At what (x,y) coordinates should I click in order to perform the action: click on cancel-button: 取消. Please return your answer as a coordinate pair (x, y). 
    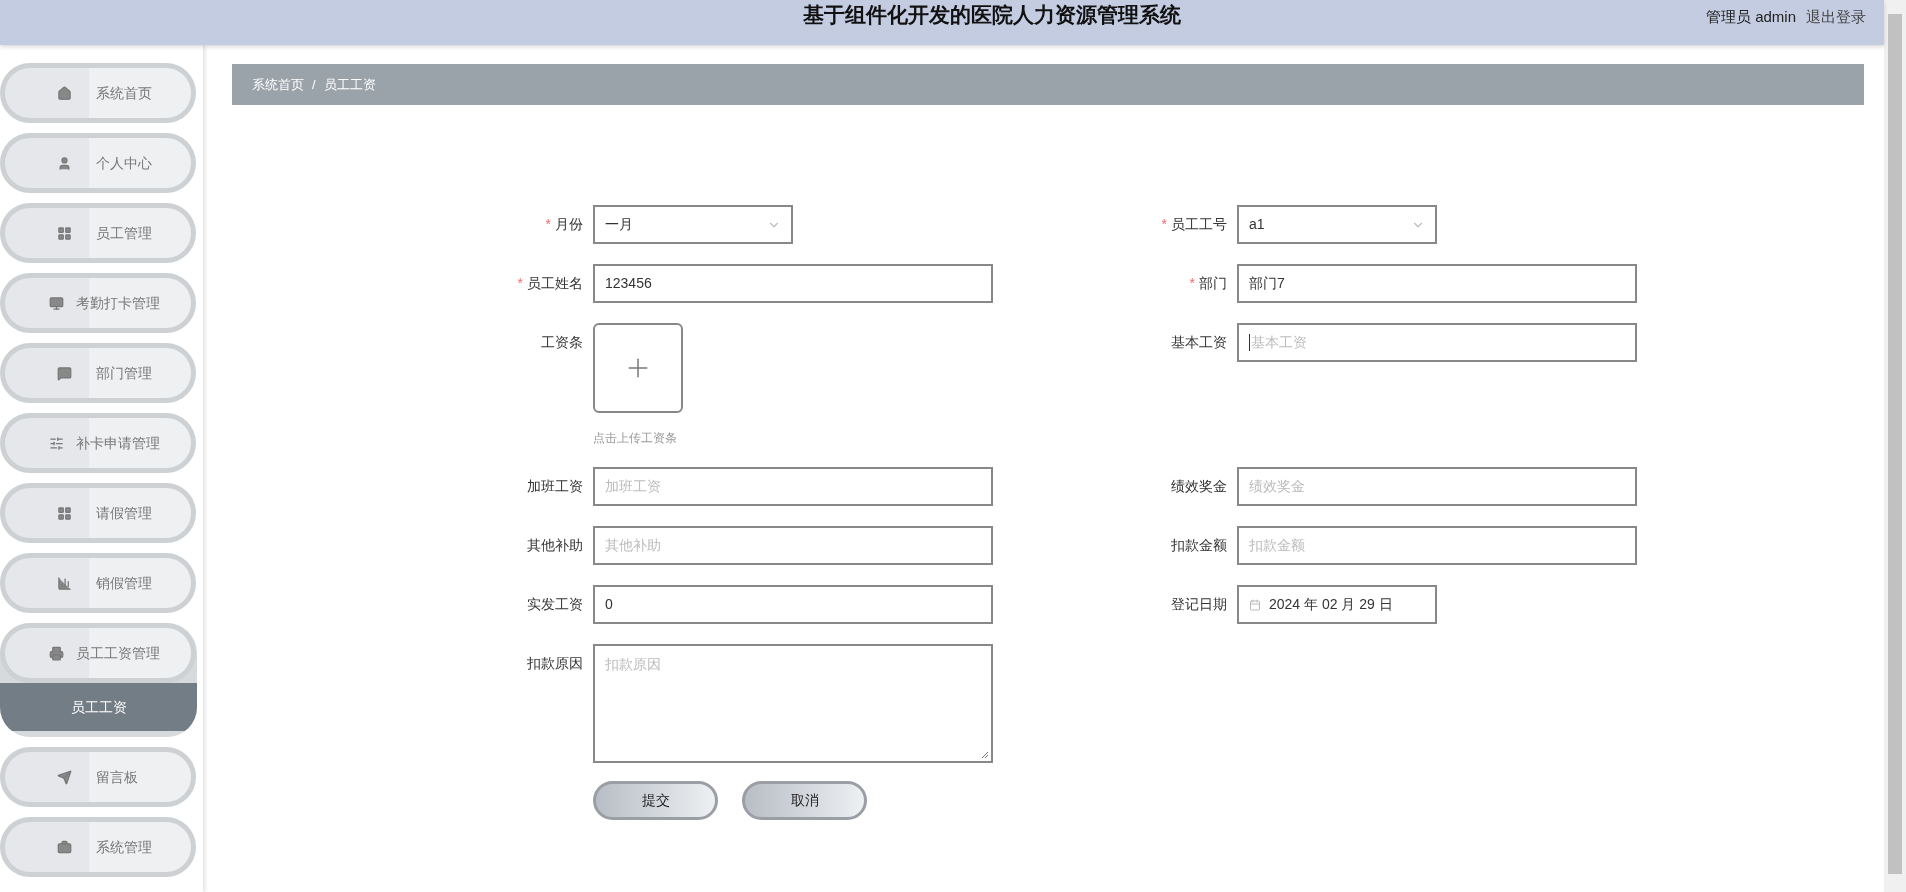
    Looking at the image, I should click on (804, 800).